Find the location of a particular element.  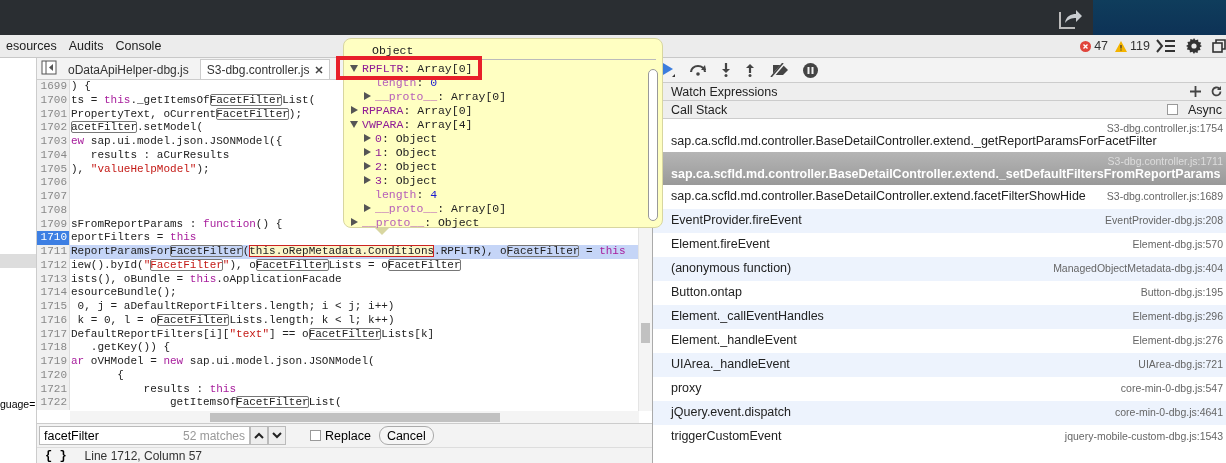

next-match-button is located at coordinates (277, 435).